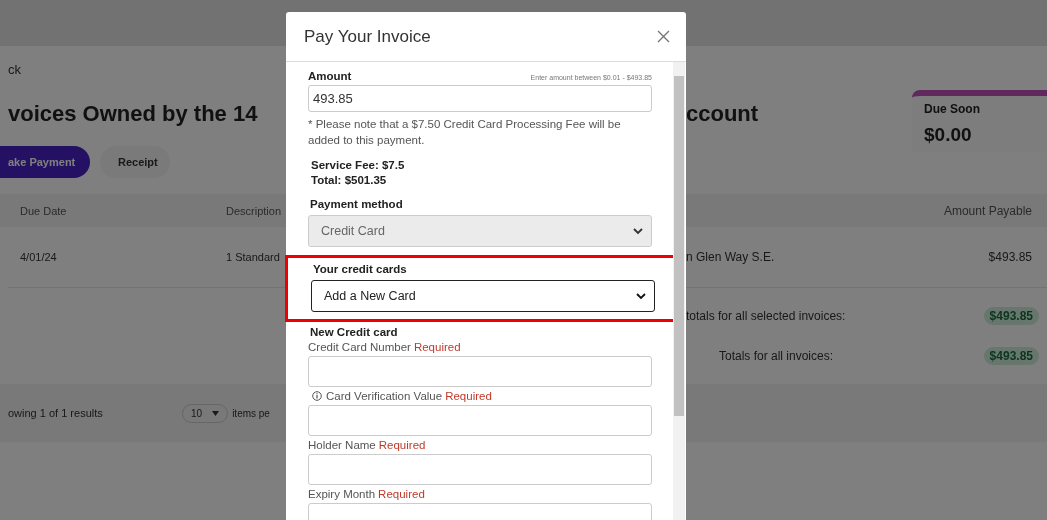  I want to click on card-value: $0.00, so click(948, 135).